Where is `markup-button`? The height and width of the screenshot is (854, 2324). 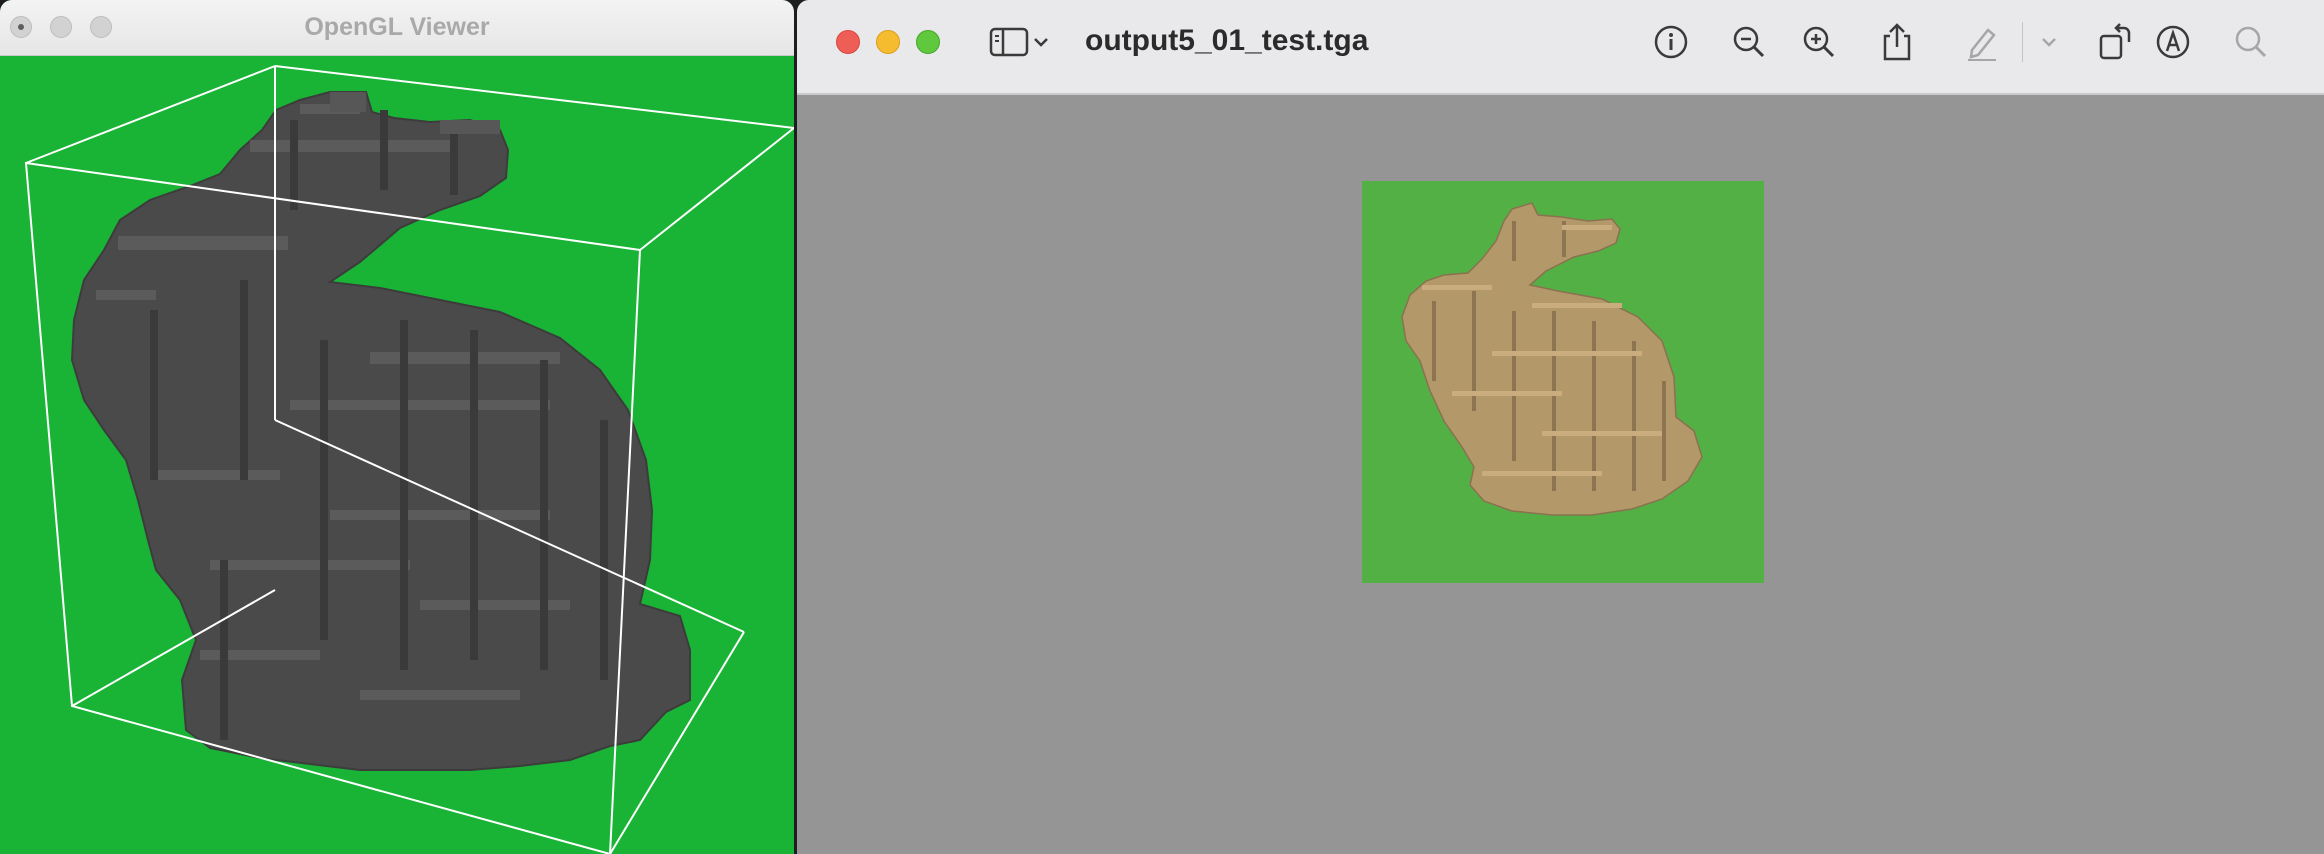 markup-button is located at coordinates (1982, 42).